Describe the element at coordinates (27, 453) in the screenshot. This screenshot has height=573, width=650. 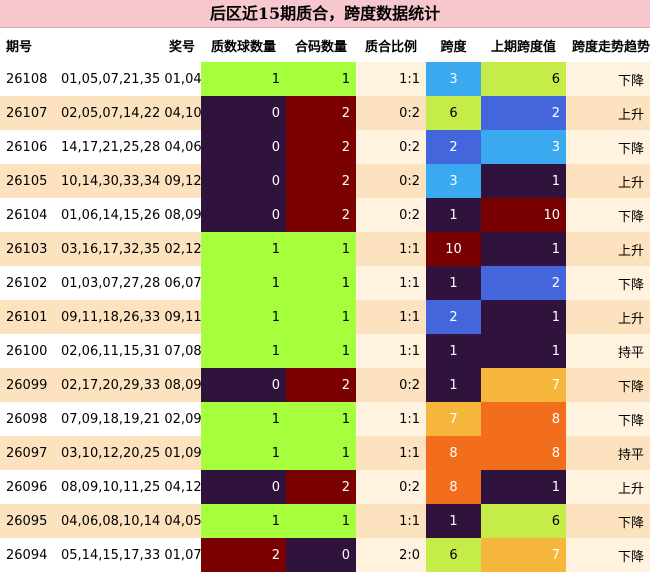
I see `cell-issue: 26097` at that location.